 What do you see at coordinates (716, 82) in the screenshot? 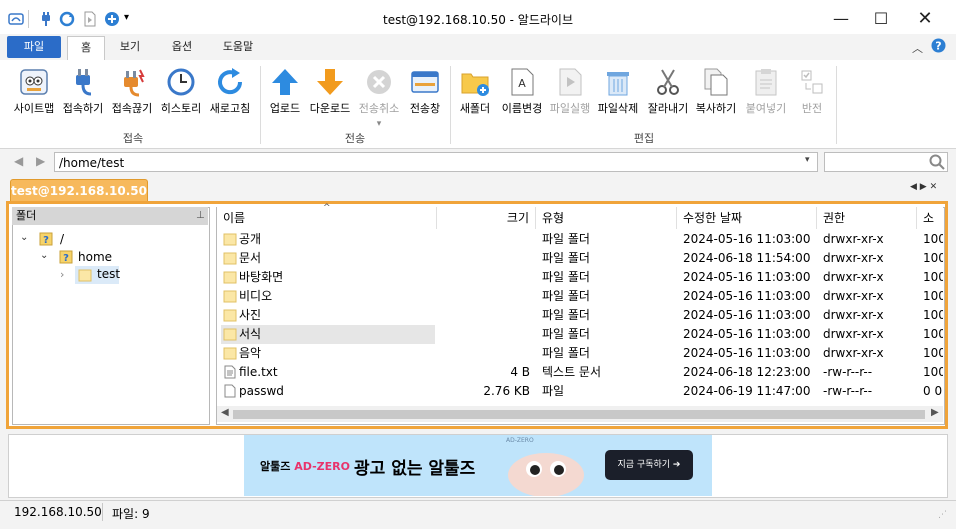
I see `copy-icon` at bounding box center [716, 82].